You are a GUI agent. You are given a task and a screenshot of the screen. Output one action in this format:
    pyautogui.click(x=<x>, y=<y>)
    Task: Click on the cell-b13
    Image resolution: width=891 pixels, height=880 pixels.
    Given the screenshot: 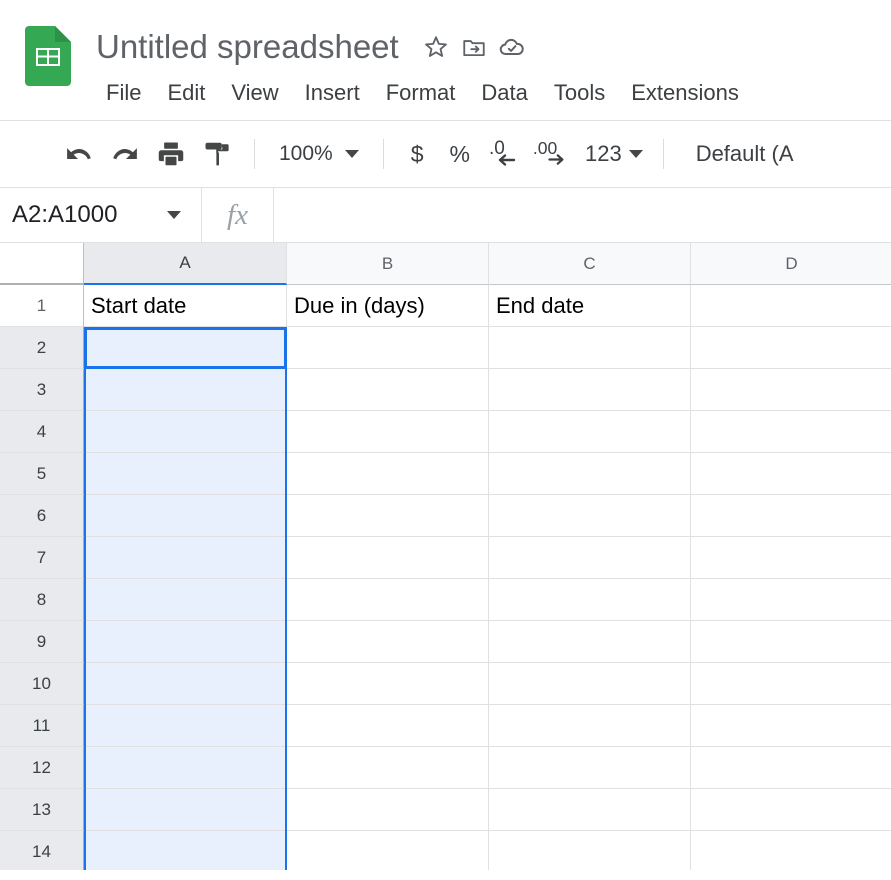 What is the action you would take?
    pyautogui.click(x=388, y=810)
    